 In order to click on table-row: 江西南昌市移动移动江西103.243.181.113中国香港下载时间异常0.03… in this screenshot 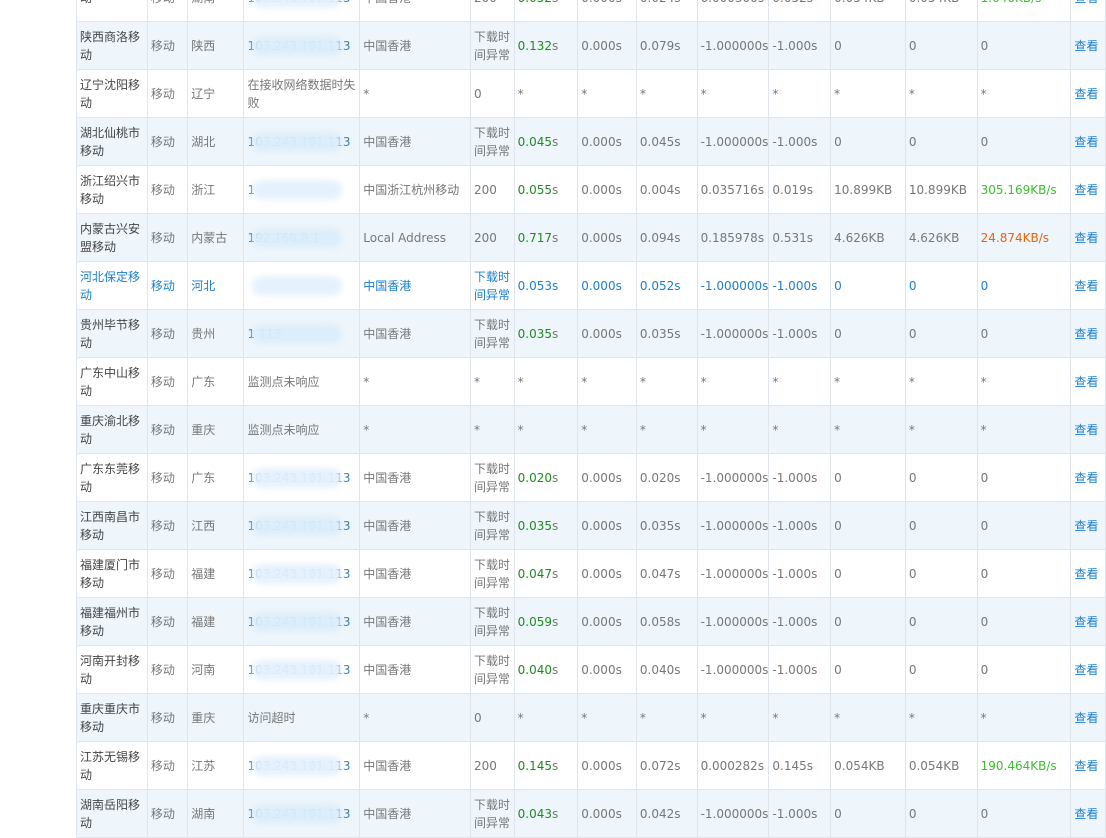, I will do `click(591, 525)`.